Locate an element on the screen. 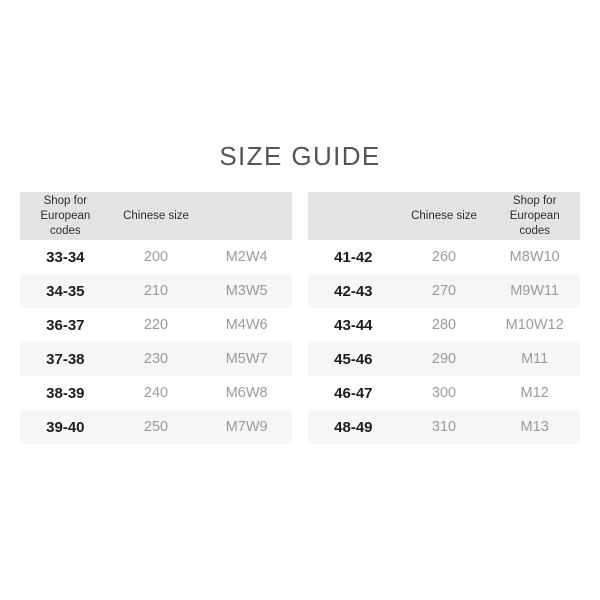  page-title: SIZE GUIDE is located at coordinates (300, 156).